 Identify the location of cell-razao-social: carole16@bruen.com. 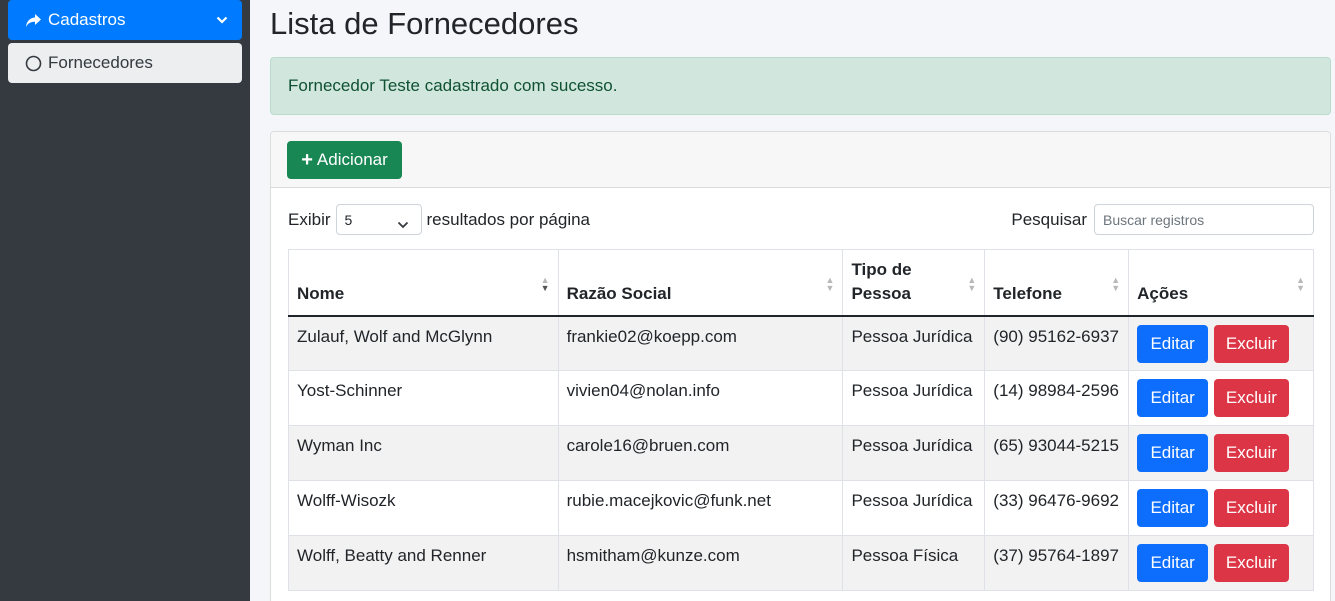
(700, 453).